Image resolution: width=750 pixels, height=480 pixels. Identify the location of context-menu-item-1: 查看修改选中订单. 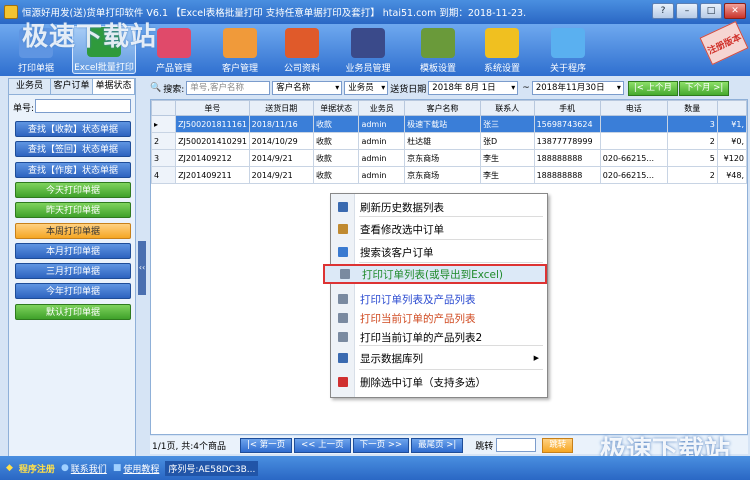
(439, 229).